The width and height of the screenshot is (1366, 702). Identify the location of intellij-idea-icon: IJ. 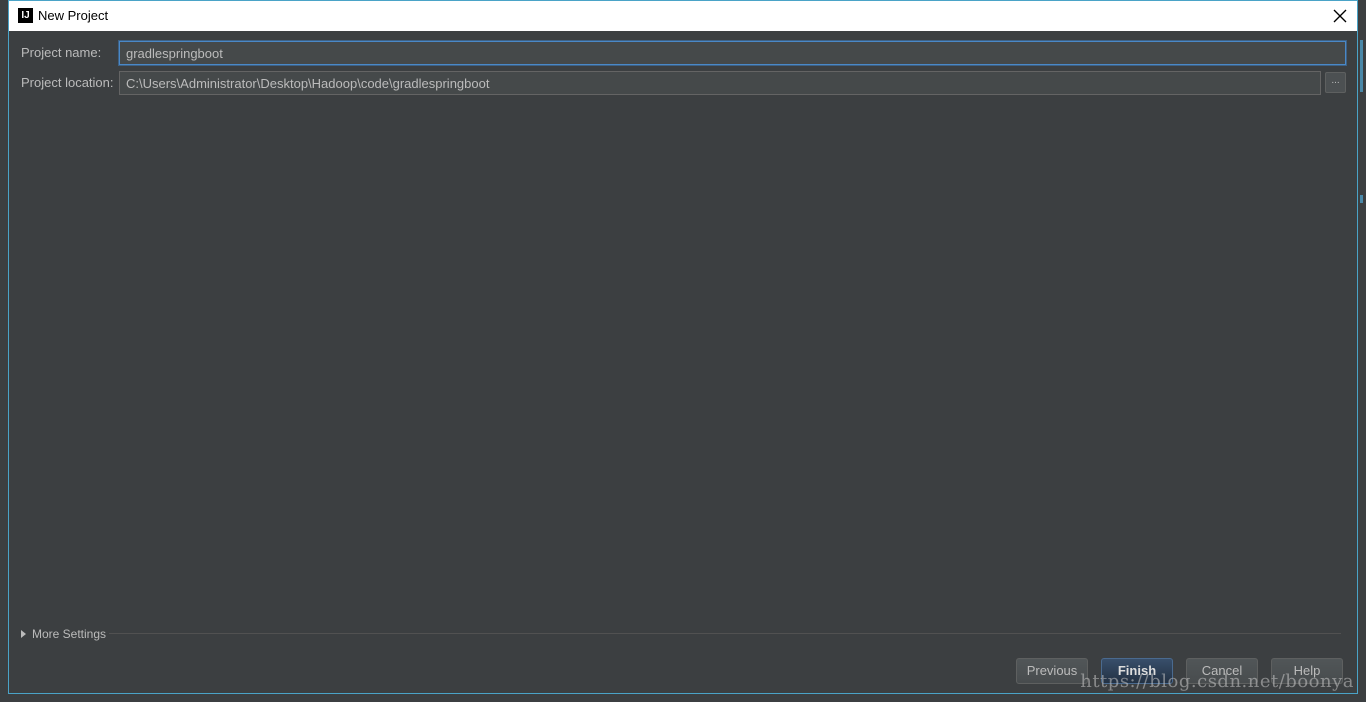
(25, 15).